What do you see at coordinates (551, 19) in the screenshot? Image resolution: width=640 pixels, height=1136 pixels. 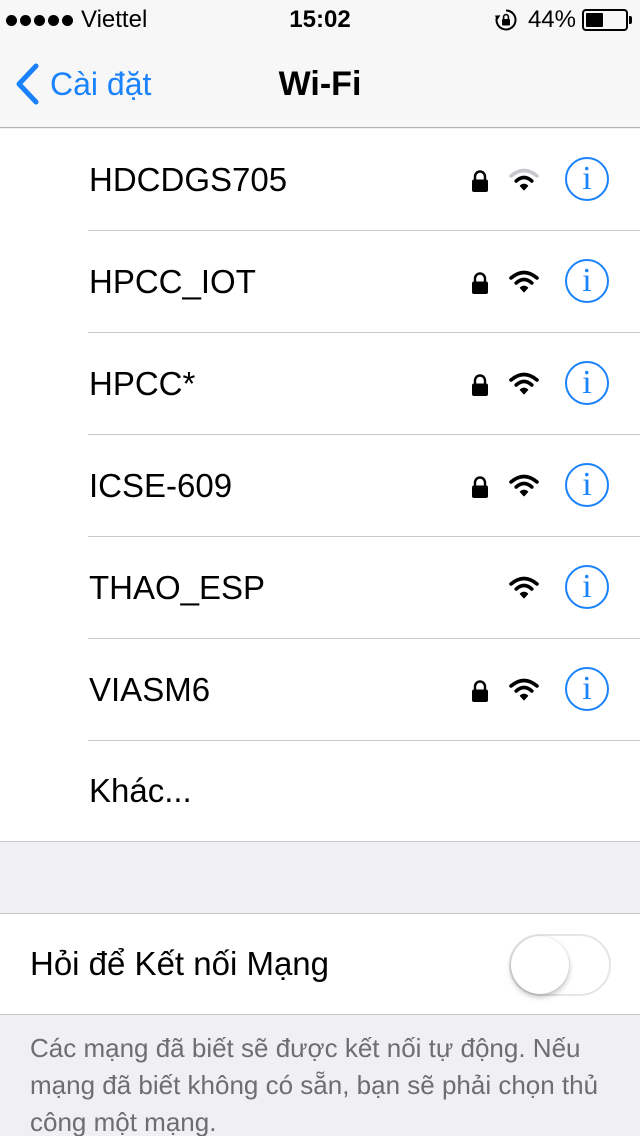 I see `battery-percent: 44%` at bounding box center [551, 19].